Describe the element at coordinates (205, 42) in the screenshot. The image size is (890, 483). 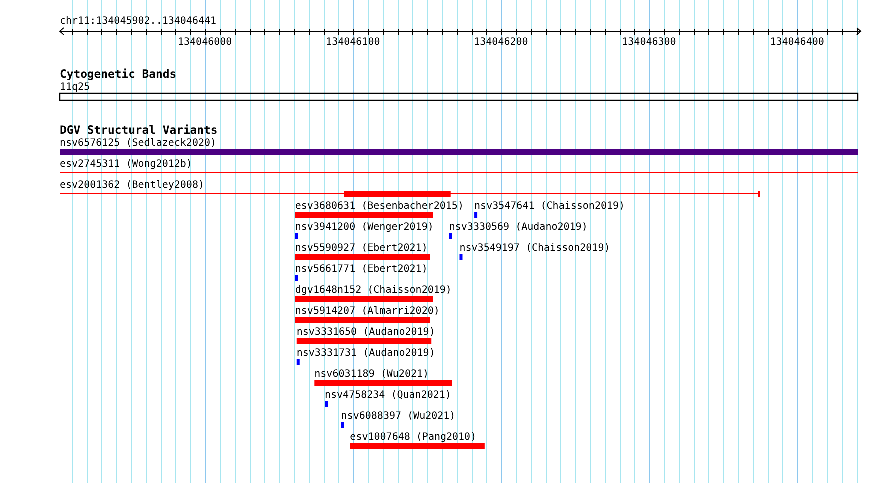
I see `ruler-tick-label: 134046000` at that location.